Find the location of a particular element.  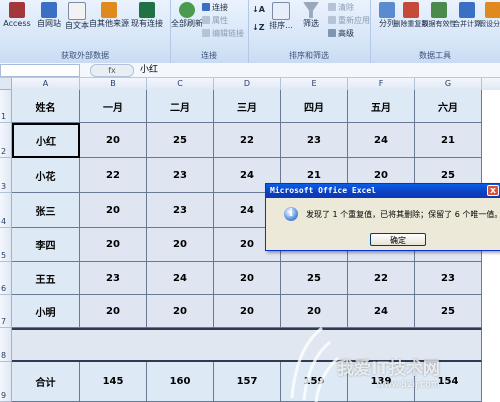

cell-f9: 139 is located at coordinates (381, 382).